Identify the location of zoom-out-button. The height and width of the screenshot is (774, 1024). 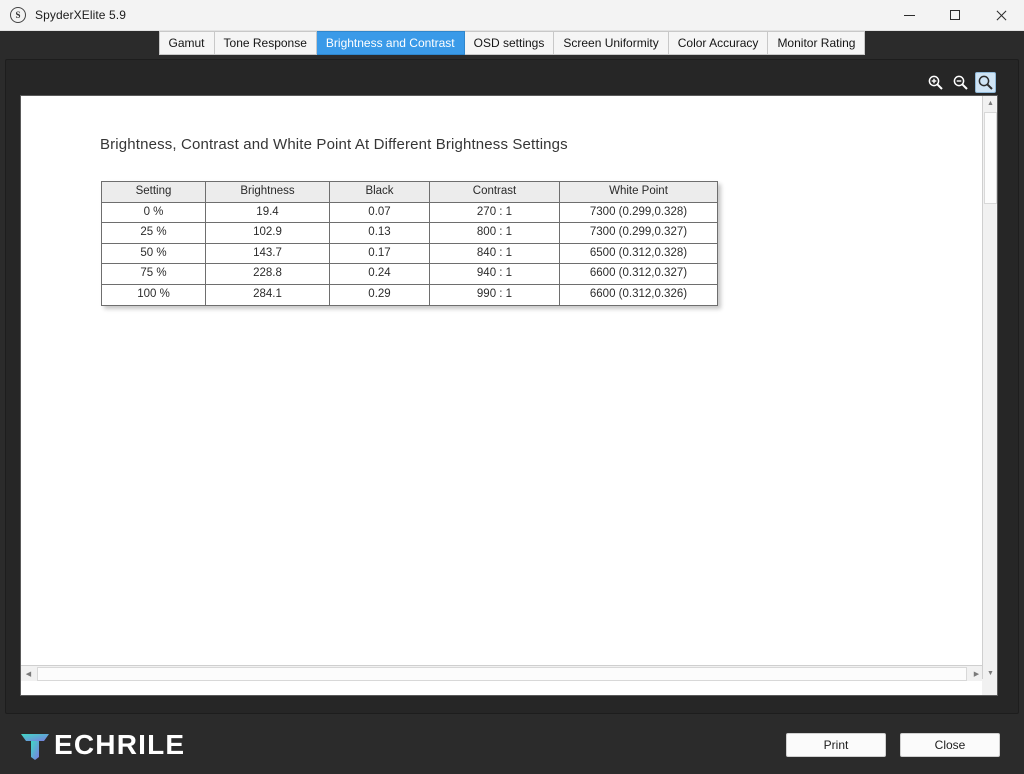
(960, 82).